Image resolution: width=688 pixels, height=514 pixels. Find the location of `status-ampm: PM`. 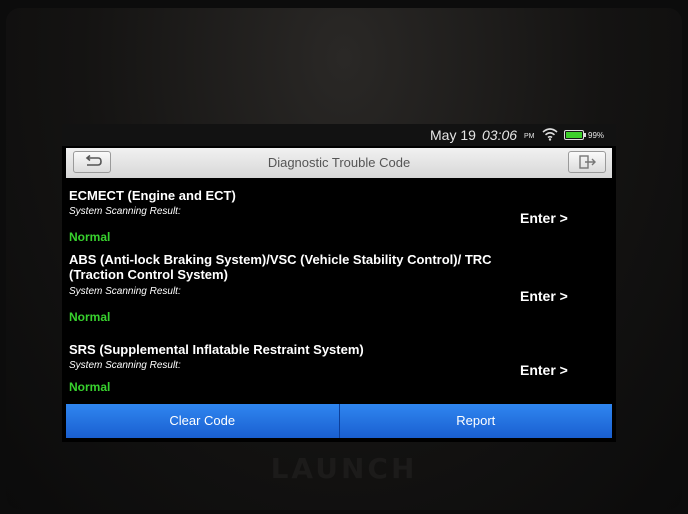

status-ampm: PM is located at coordinates (529, 136).